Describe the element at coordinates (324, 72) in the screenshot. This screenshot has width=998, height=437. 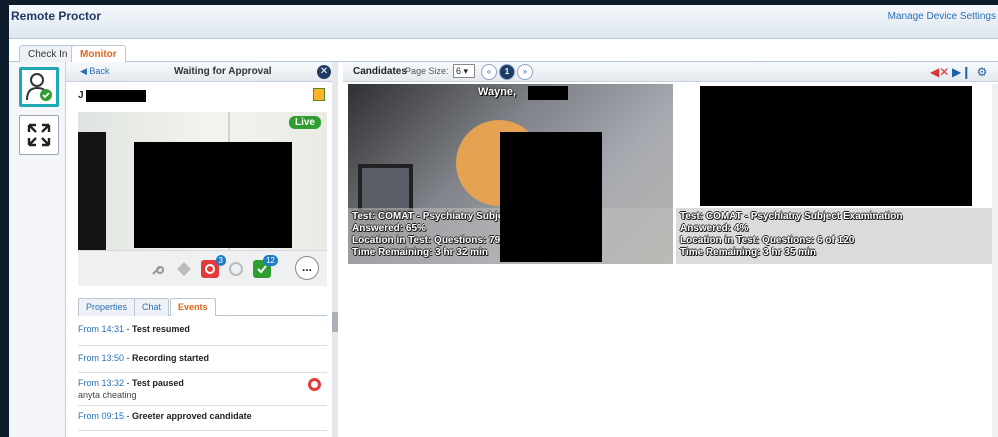
I see `close-icon: ✕` at that location.